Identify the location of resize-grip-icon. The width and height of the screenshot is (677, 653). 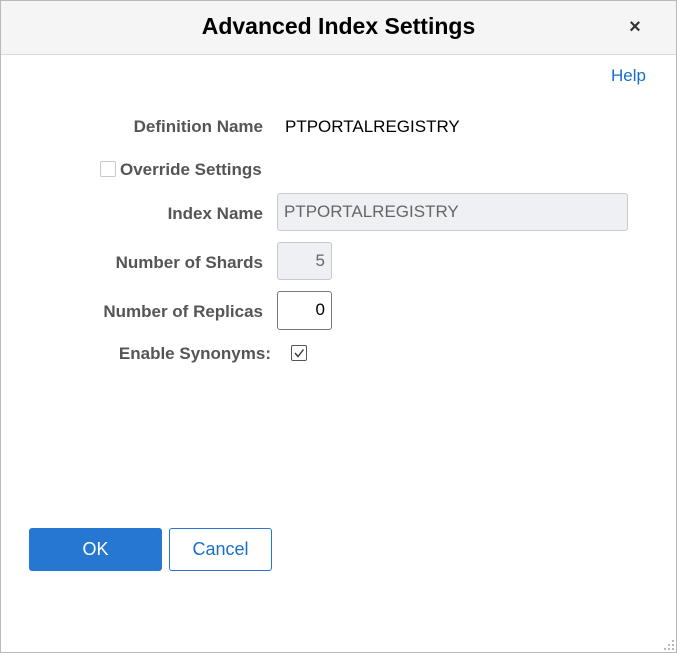
(669, 645).